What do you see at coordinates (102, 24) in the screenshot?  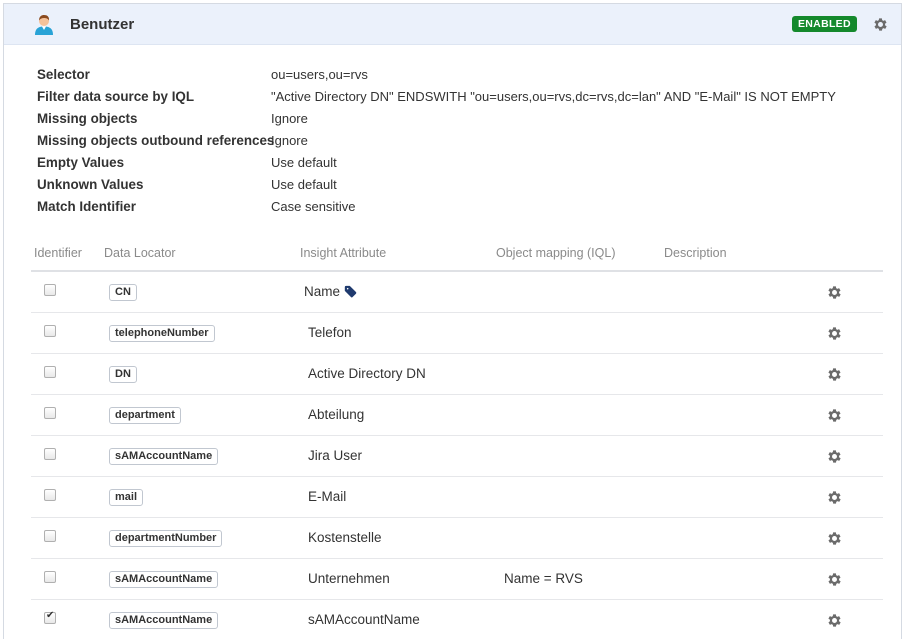 I see `panel-title: Benutzer` at bounding box center [102, 24].